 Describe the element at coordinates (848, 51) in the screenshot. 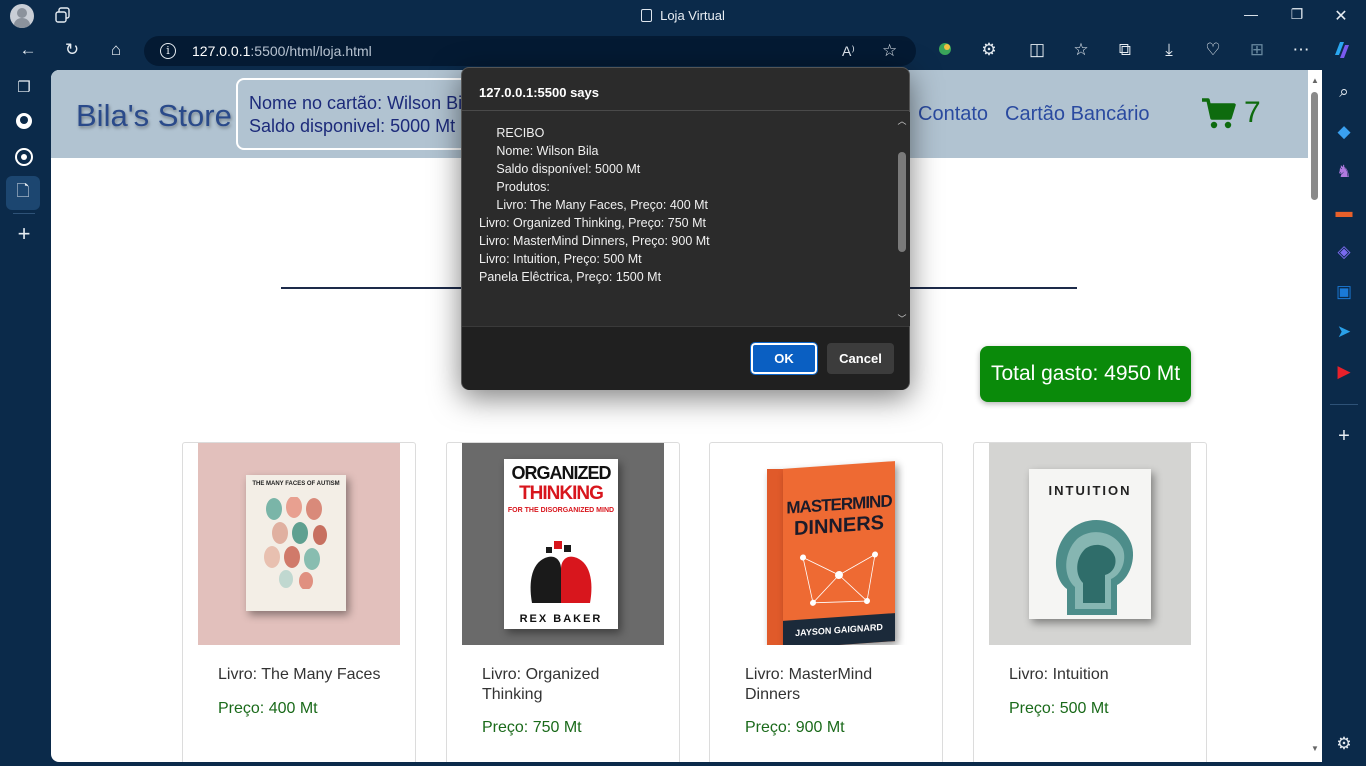

I see `read-aloud-icon: A⁾` at that location.